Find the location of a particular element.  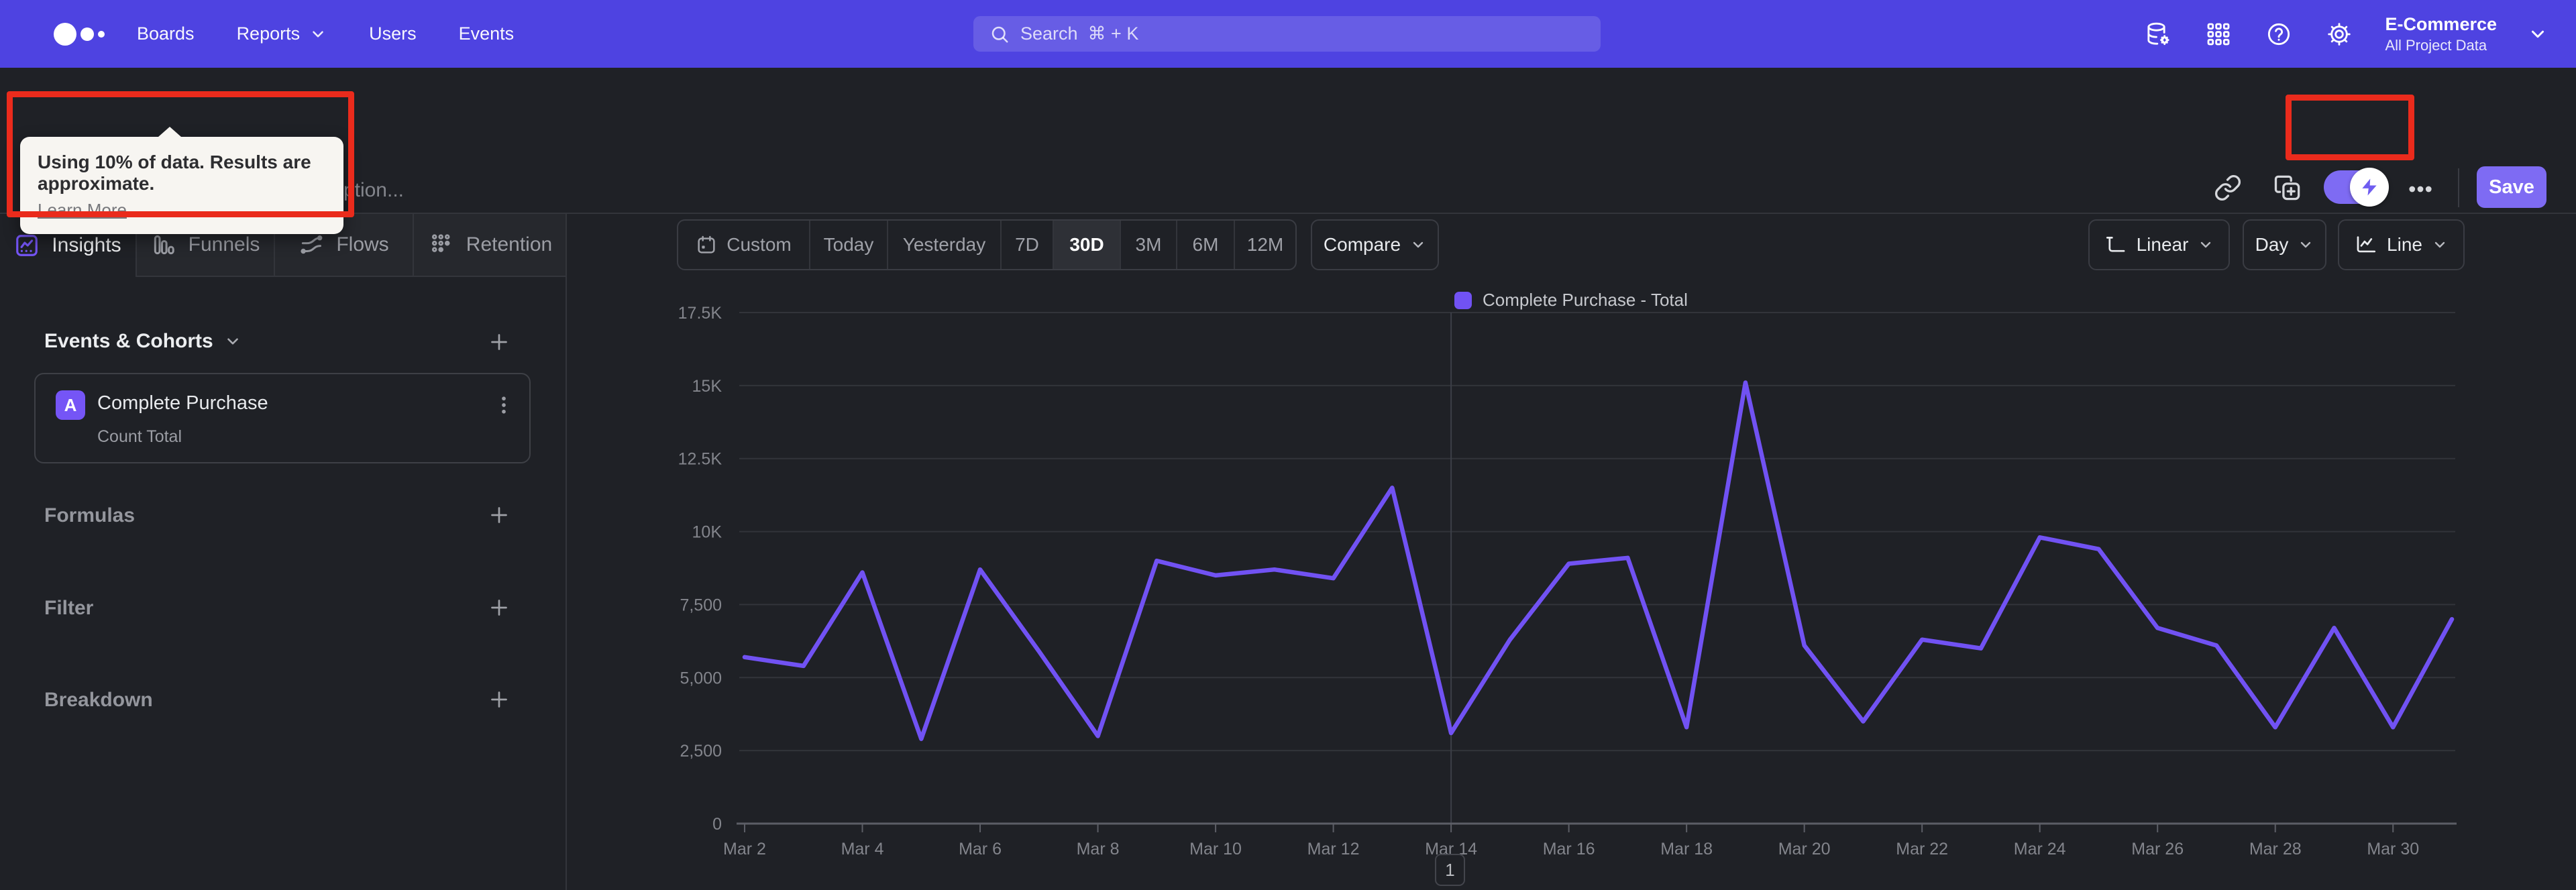

nav-item-users: Users is located at coordinates (393, 33).